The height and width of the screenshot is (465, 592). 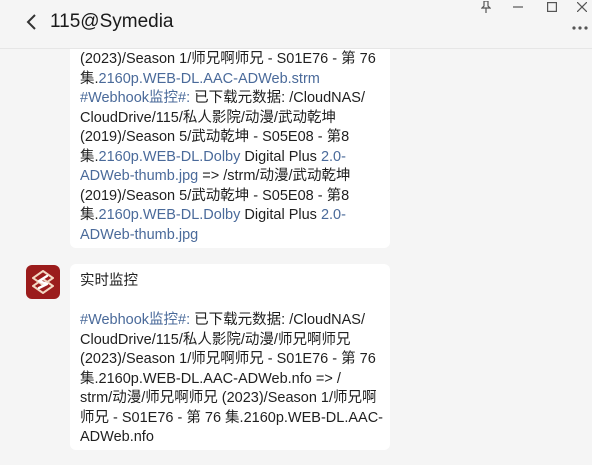 What do you see at coordinates (230, 302) in the screenshot?
I see `message-line` at bounding box center [230, 302].